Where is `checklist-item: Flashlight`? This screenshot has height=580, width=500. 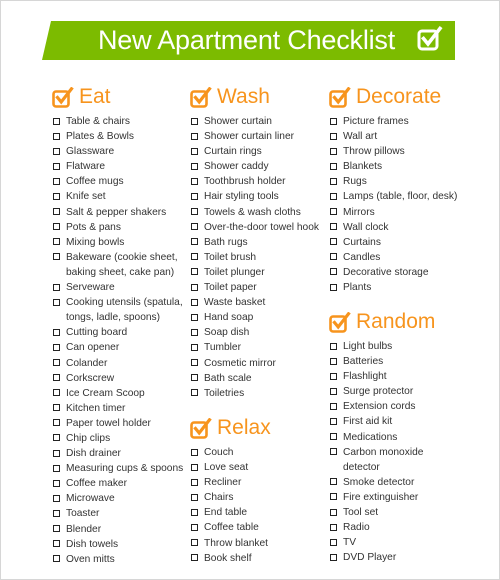 checklist-item: Flashlight is located at coordinates (376, 376).